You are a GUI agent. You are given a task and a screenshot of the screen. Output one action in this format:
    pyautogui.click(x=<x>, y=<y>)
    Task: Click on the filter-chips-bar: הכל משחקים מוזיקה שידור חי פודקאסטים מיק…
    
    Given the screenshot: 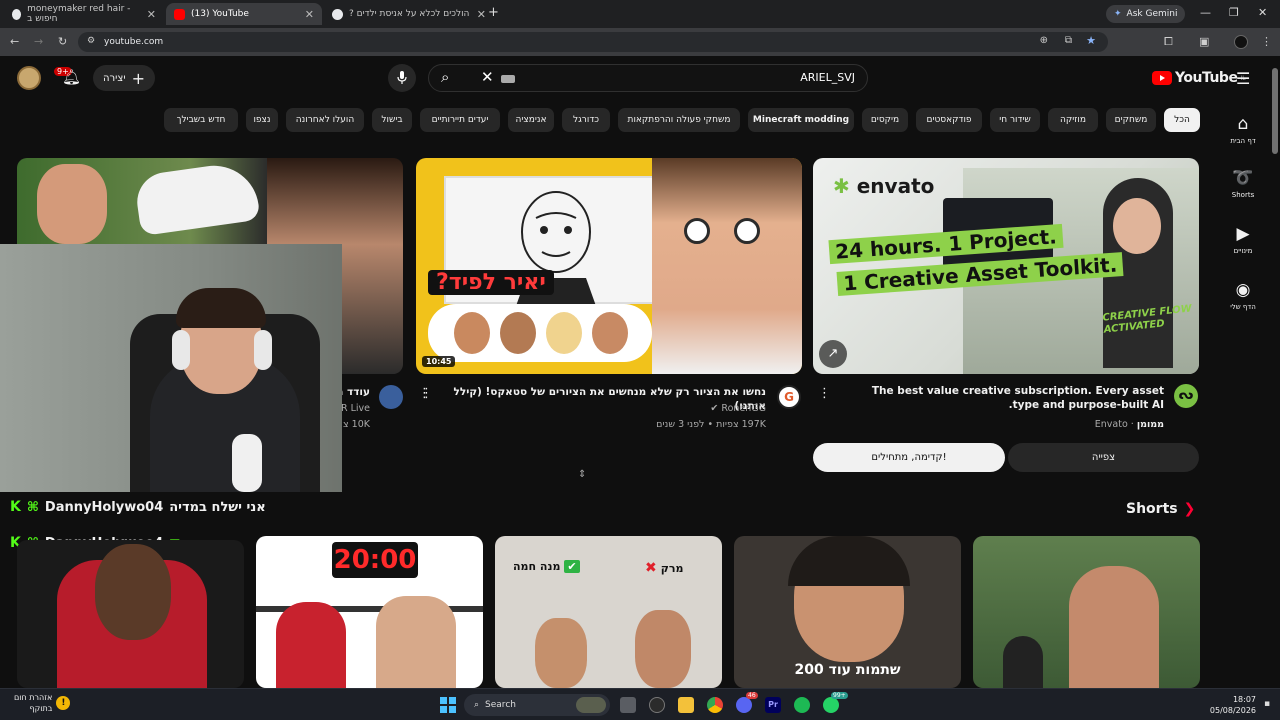 What is the action you would take?
    pyautogui.click(x=682, y=120)
    